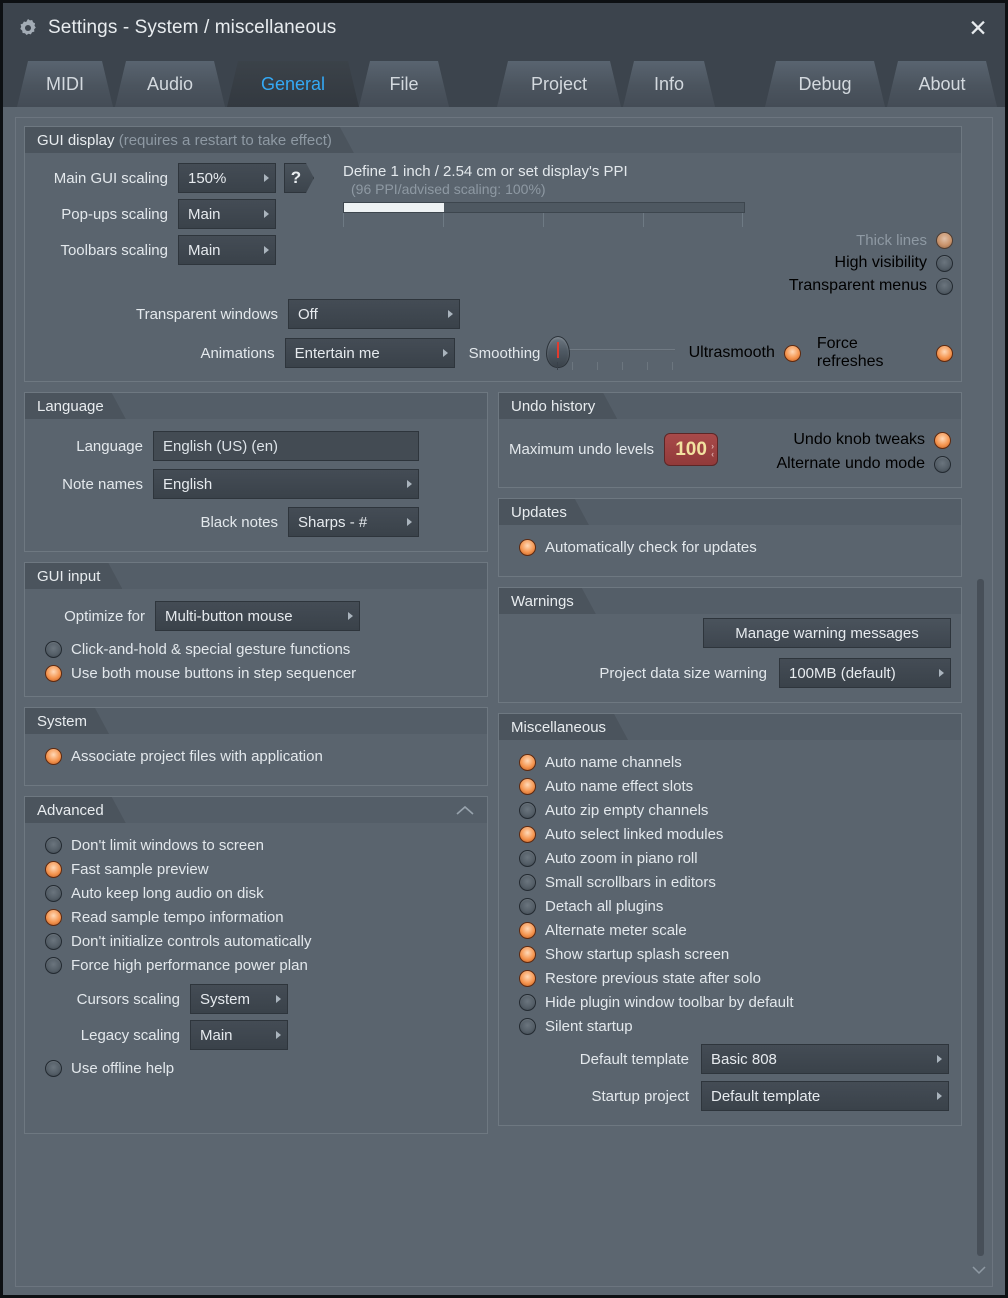  What do you see at coordinates (465, 810) in the screenshot?
I see `chevron-up-icon` at bounding box center [465, 810].